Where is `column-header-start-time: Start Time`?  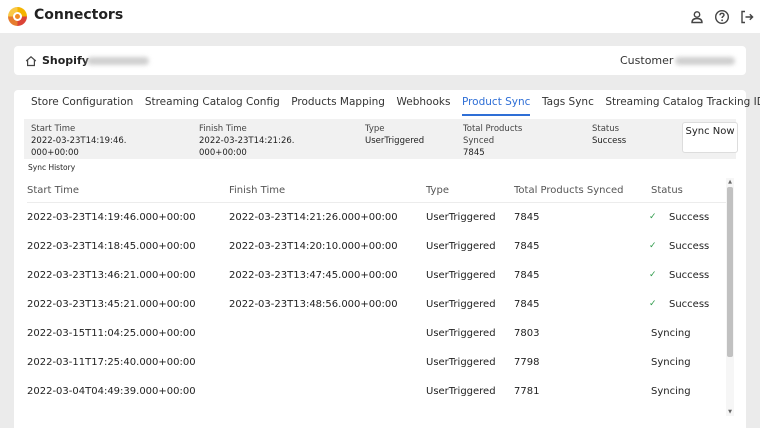 column-header-start-time: Start Time is located at coordinates (53, 190).